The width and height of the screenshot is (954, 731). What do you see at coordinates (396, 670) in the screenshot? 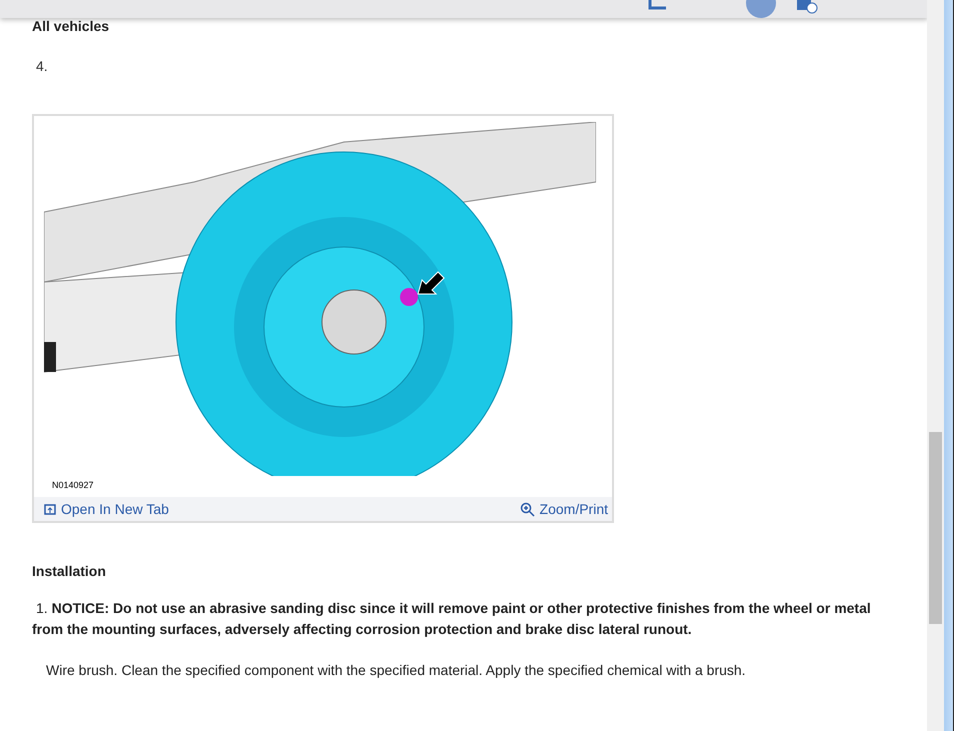
I see `instruction-text: Wire brush. Clean the specified component with the specified material. Apply the specified chemical with a brush.` at bounding box center [396, 670].